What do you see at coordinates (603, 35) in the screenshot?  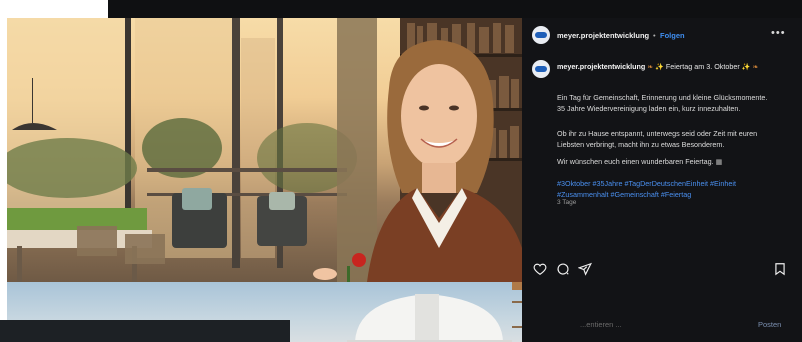 I see `header-username: meyer.projektentwicklung` at bounding box center [603, 35].